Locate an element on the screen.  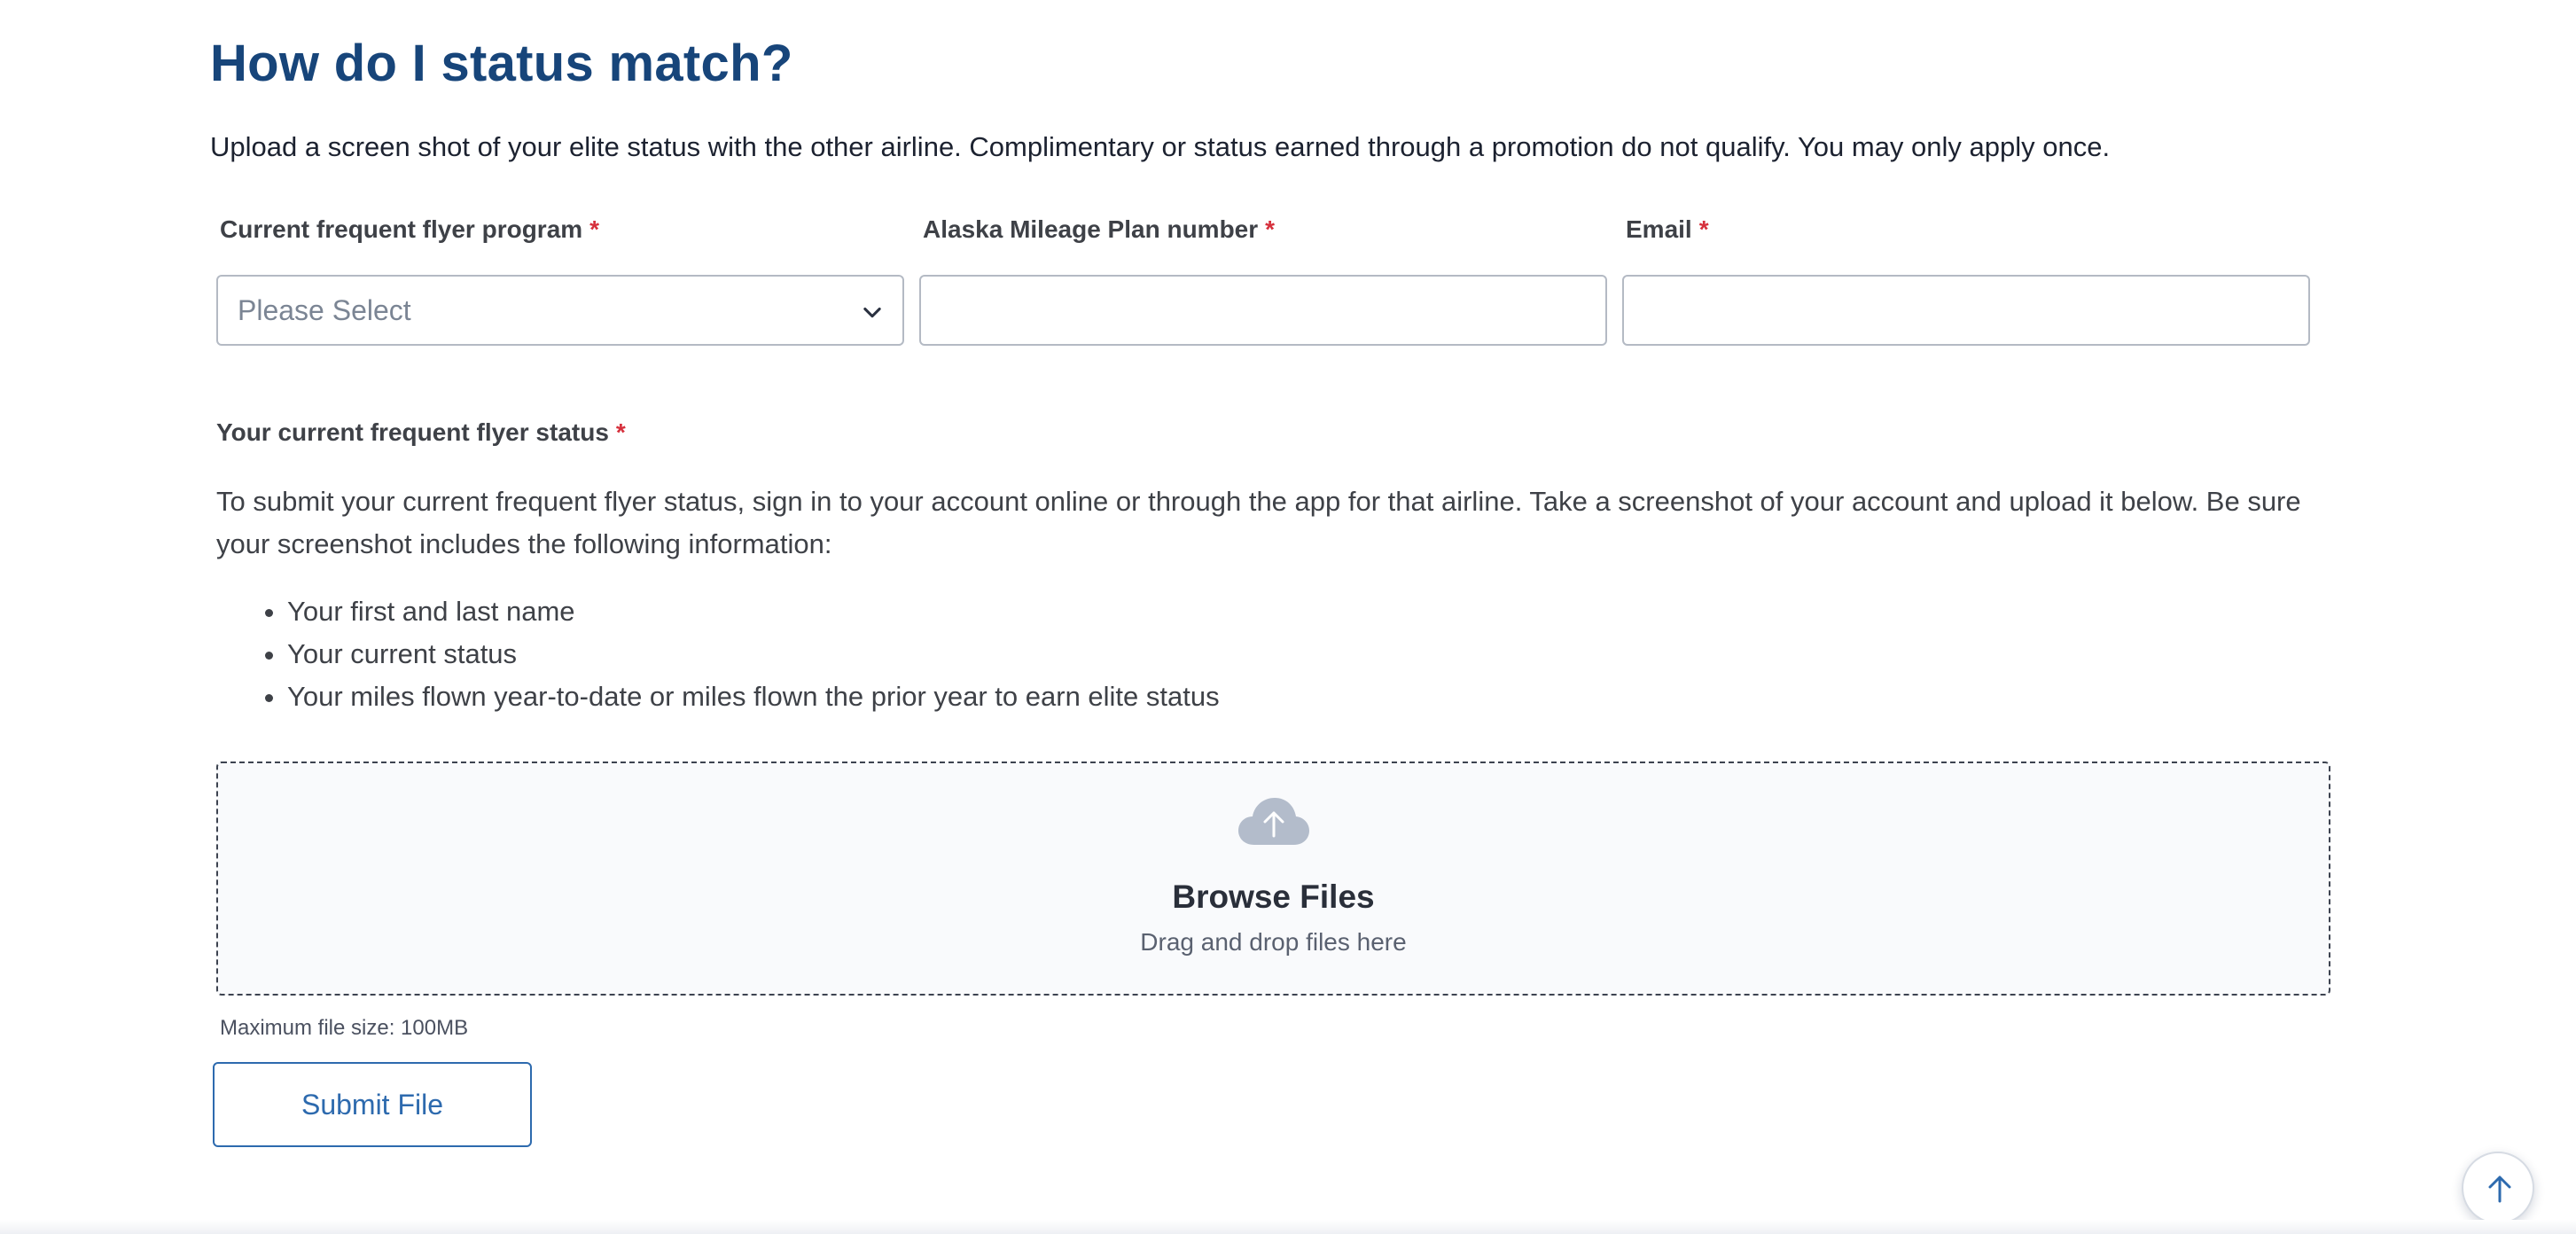
list-item: Your current status is located at coordinates (753, 654).